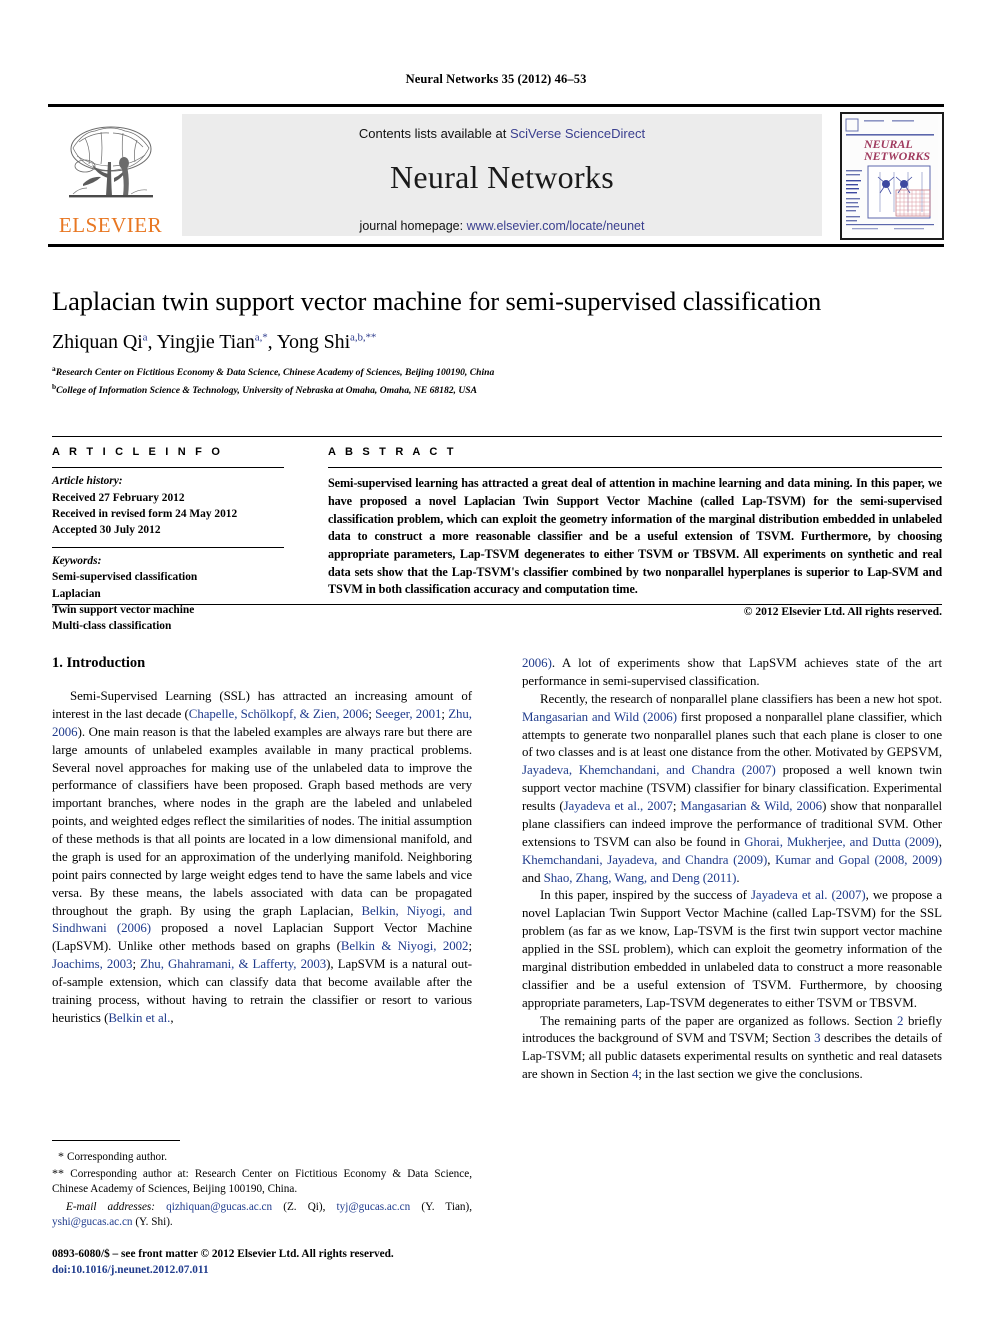  I want to click on author-mark: a,b,**, so click(363, 337).